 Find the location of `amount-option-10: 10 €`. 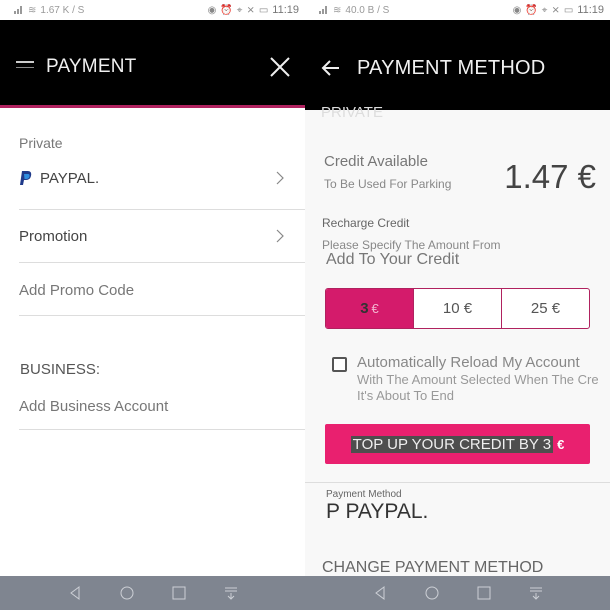

amount-option-10: 10 € is located at coordinates (457, 308).